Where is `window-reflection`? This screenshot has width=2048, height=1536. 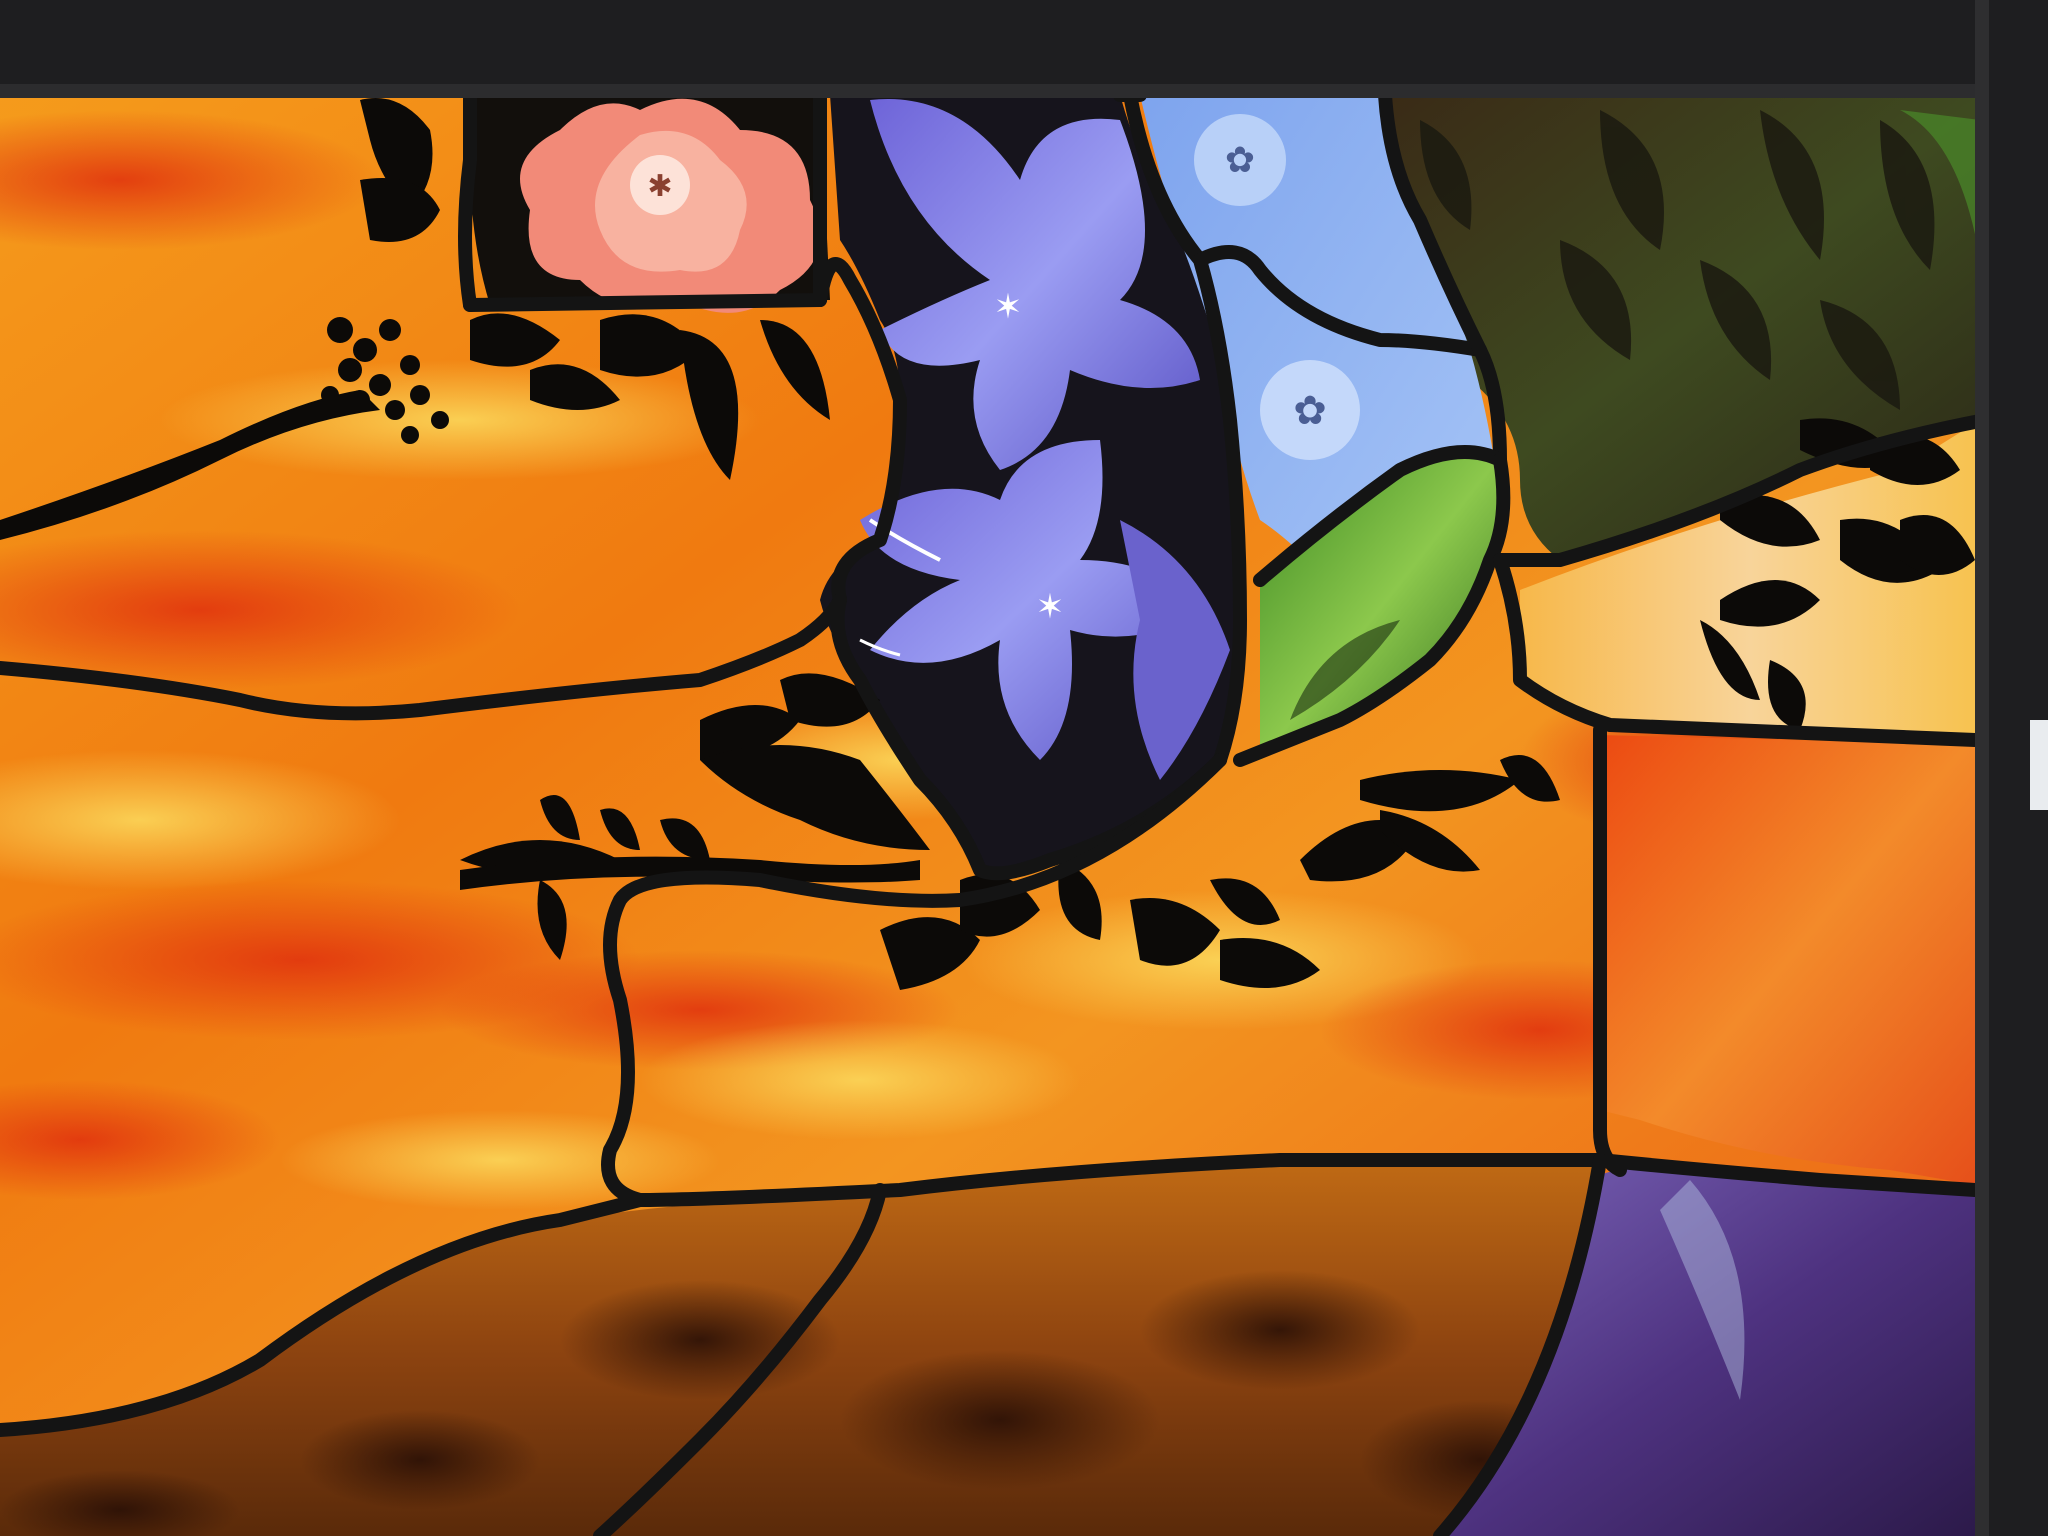
window-reflection is located at coordinates (2039, 765).